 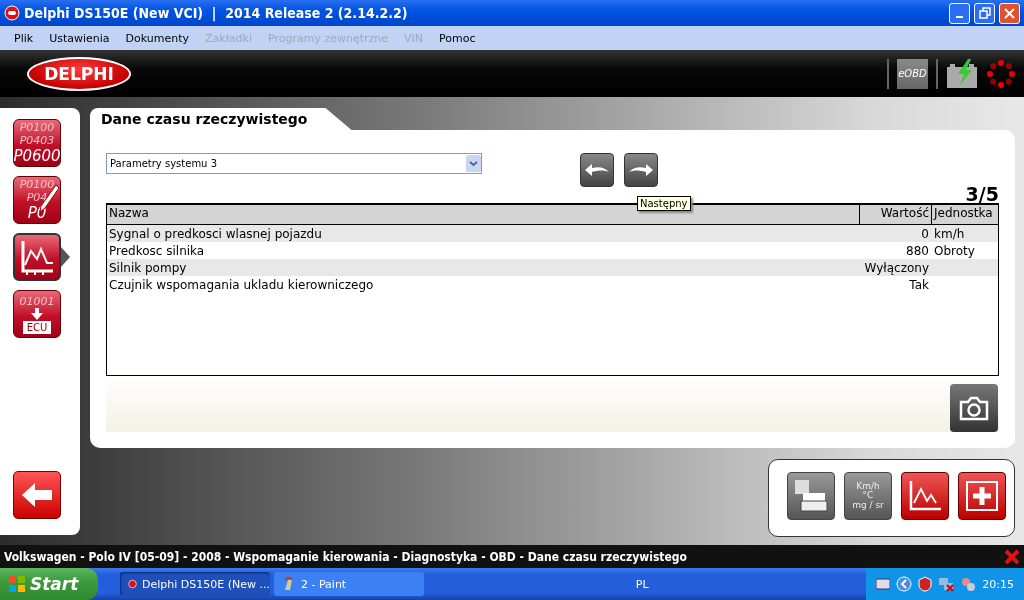 I want to click on camera-button, so click(x=974, y=408).